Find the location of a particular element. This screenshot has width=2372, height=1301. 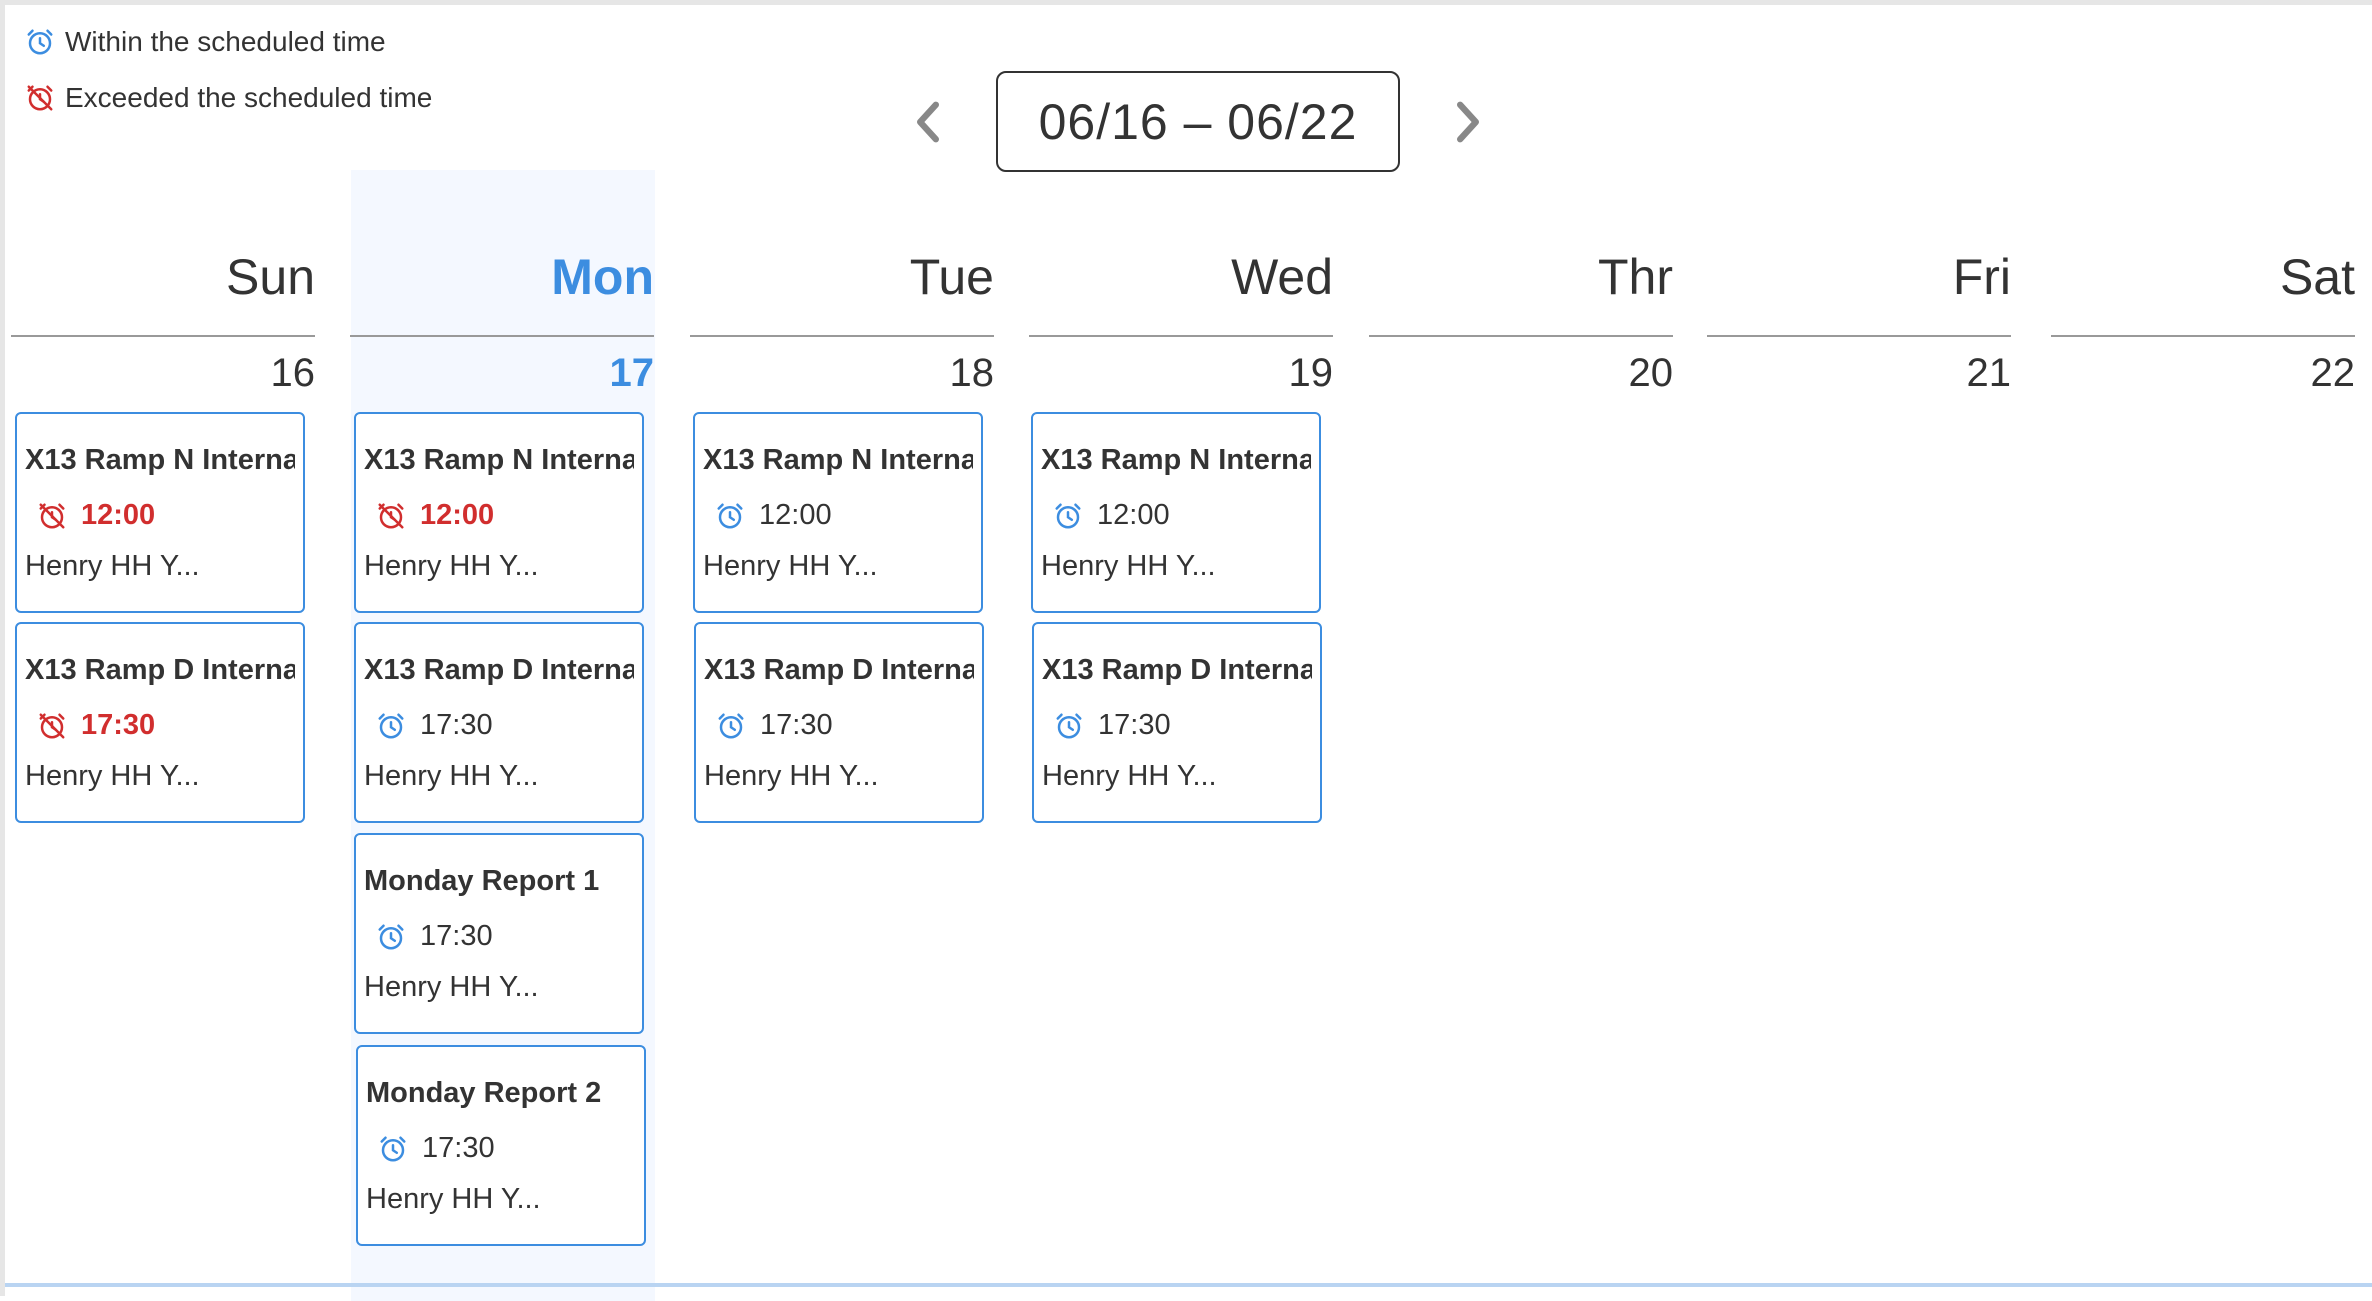

chevron-right-icon is located at coordinates (1468, 121).